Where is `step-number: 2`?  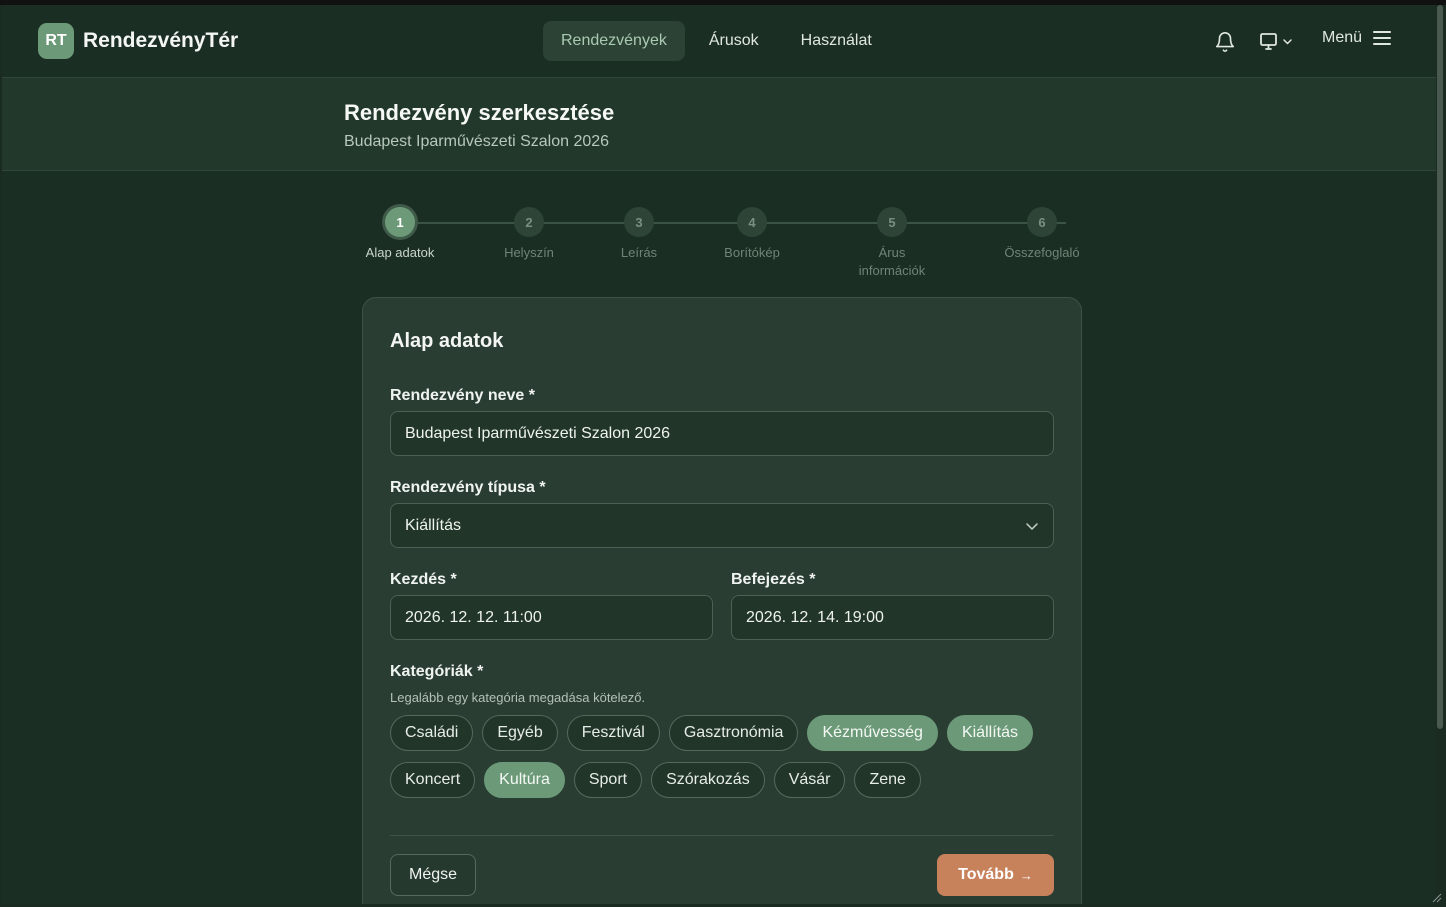
step-number: 2 is located at coordinates (529, 222).